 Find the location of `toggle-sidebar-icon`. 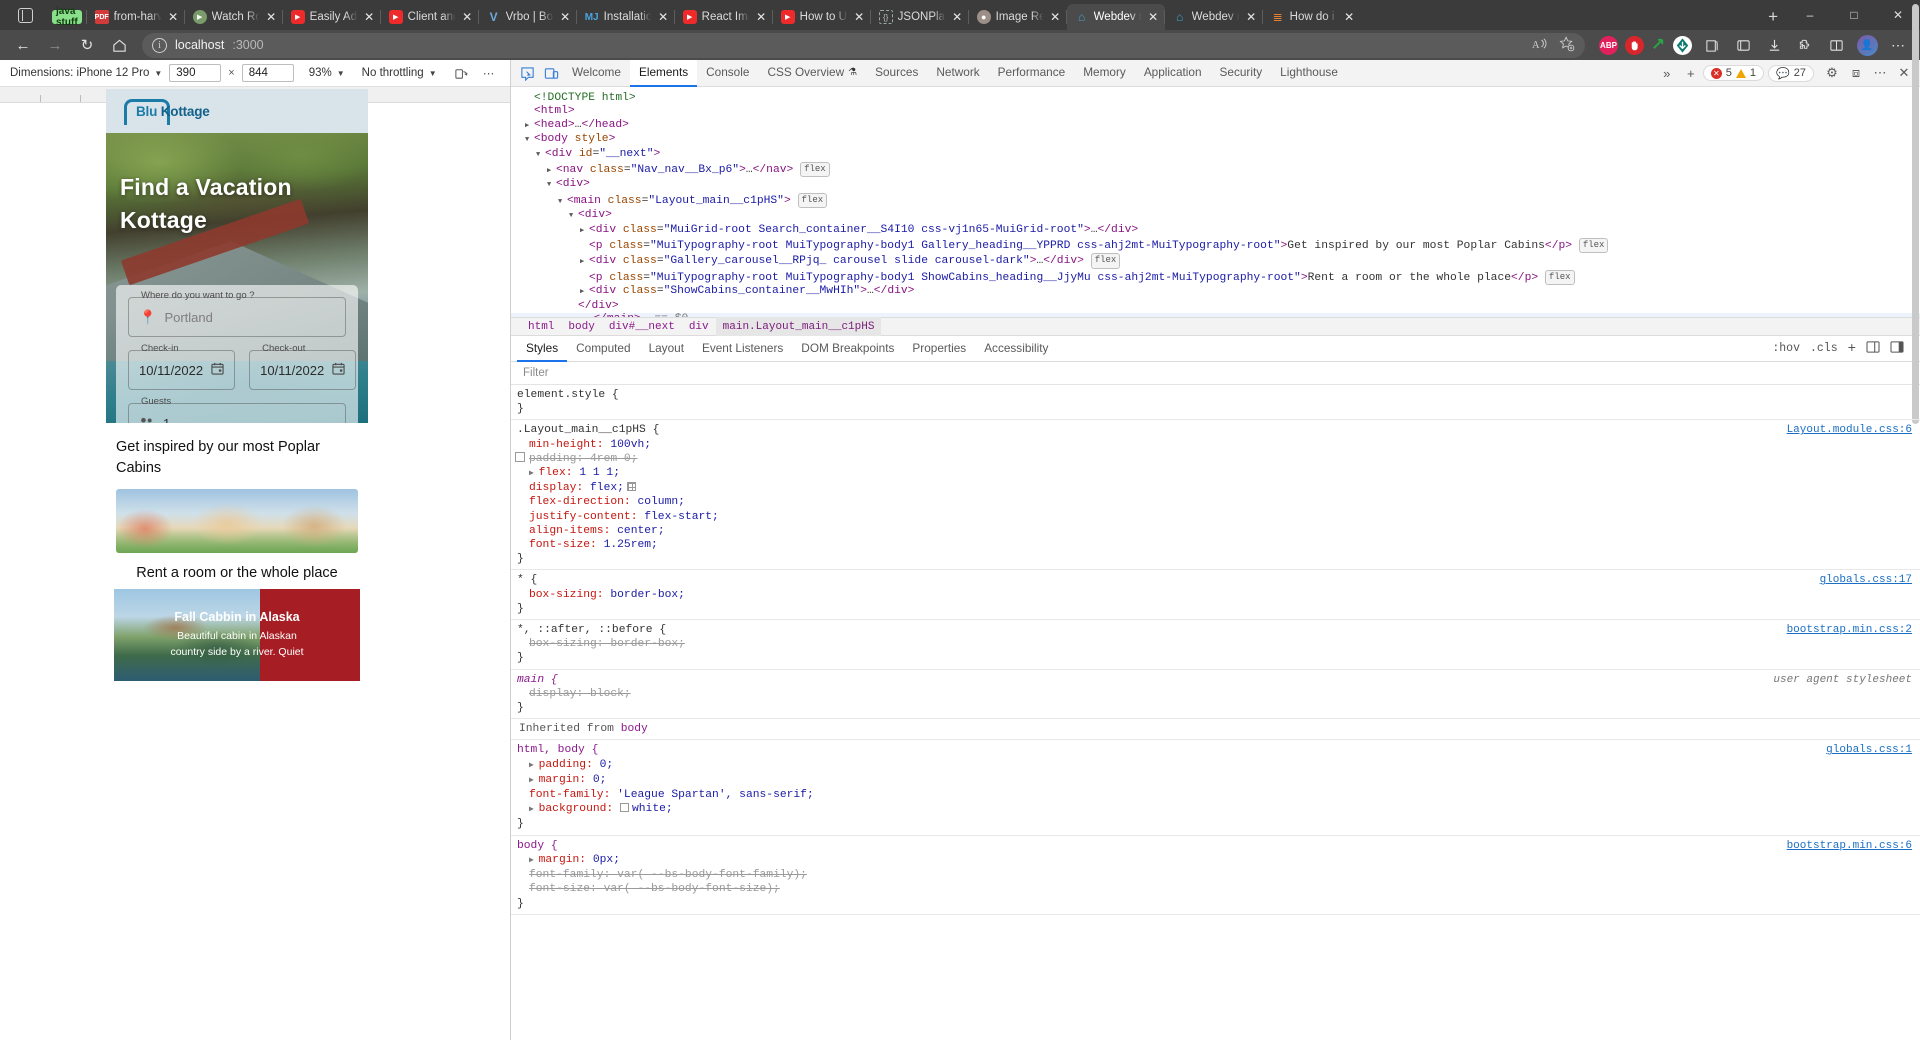

toggle-sidebar-icon is located at coordinates (1897, 348).